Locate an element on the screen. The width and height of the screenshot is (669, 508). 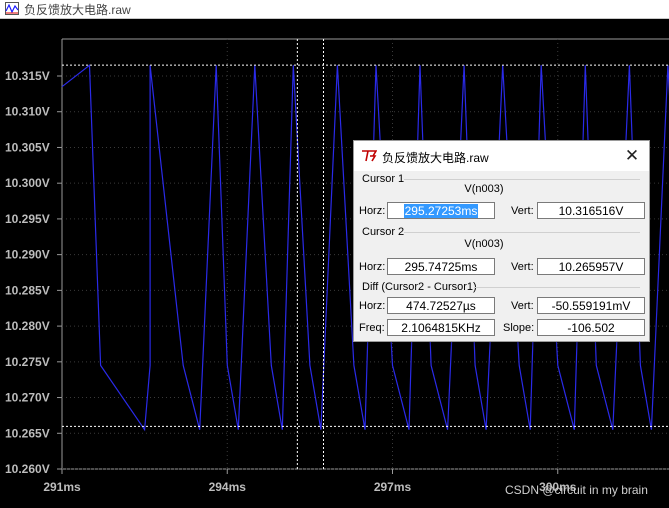
y-tick-label: 10.300V is located at coordinates (27, 183).